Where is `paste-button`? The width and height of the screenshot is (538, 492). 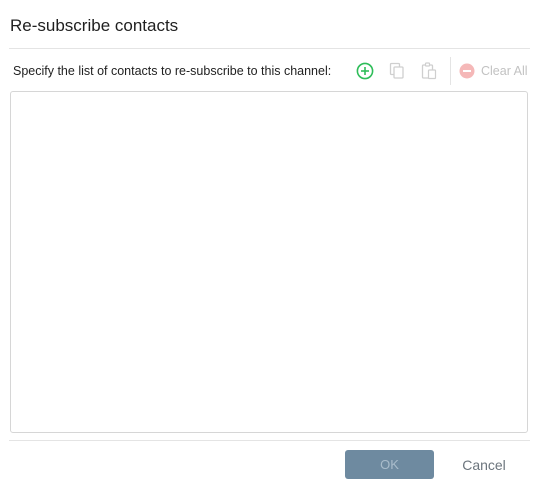 paste-button is located at coordinates (429, 71).